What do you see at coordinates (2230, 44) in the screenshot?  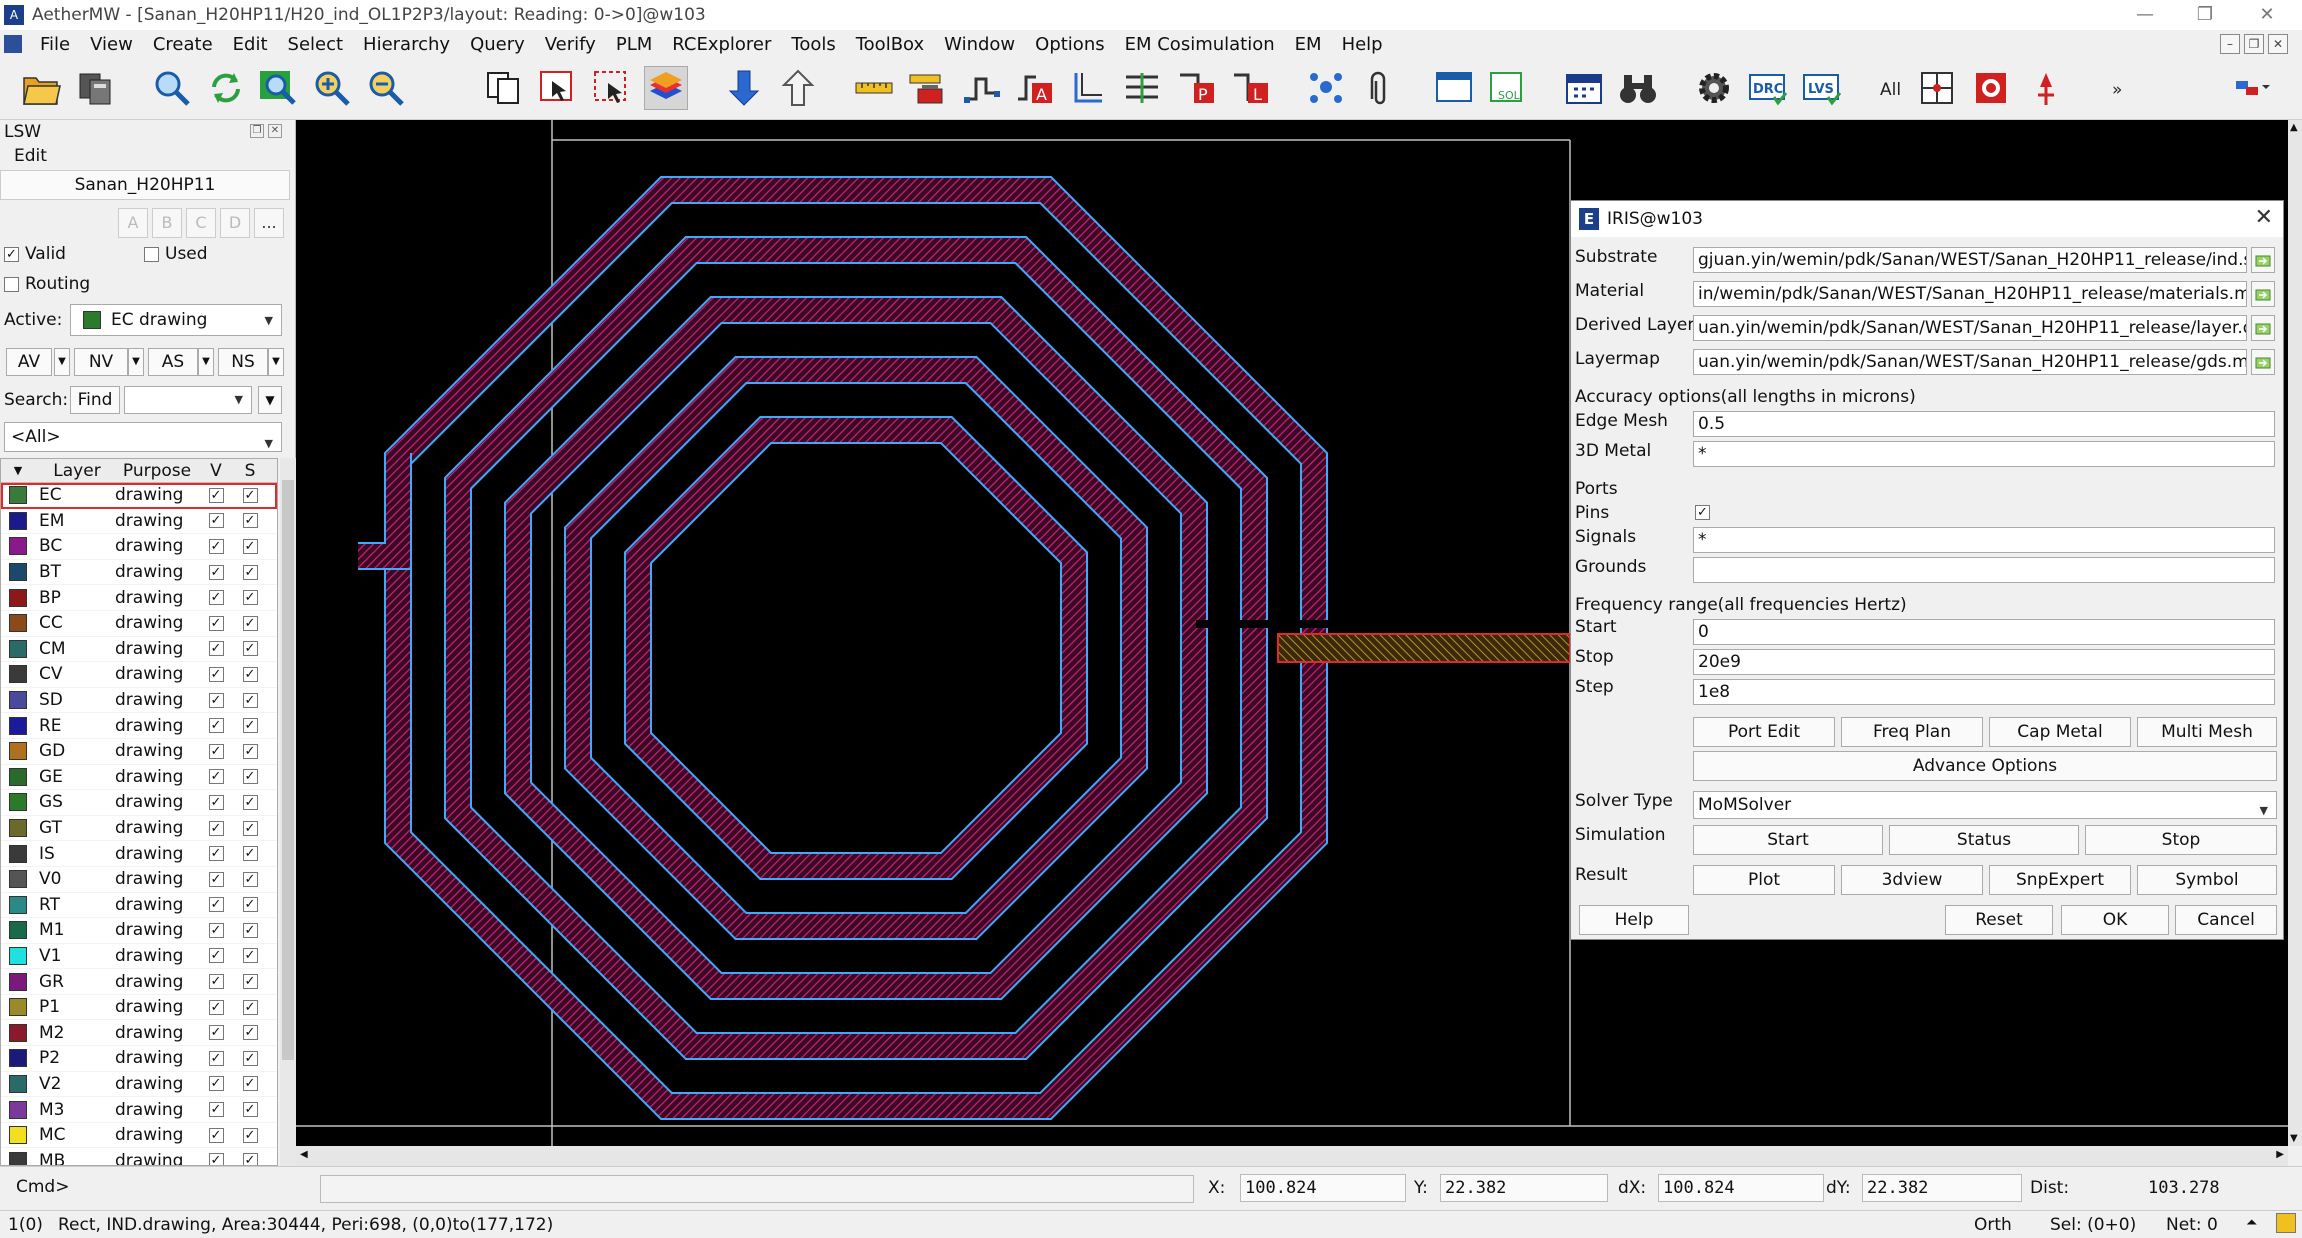 I see `mdi-minimize-button: –` at bounding box center [2230, 44].